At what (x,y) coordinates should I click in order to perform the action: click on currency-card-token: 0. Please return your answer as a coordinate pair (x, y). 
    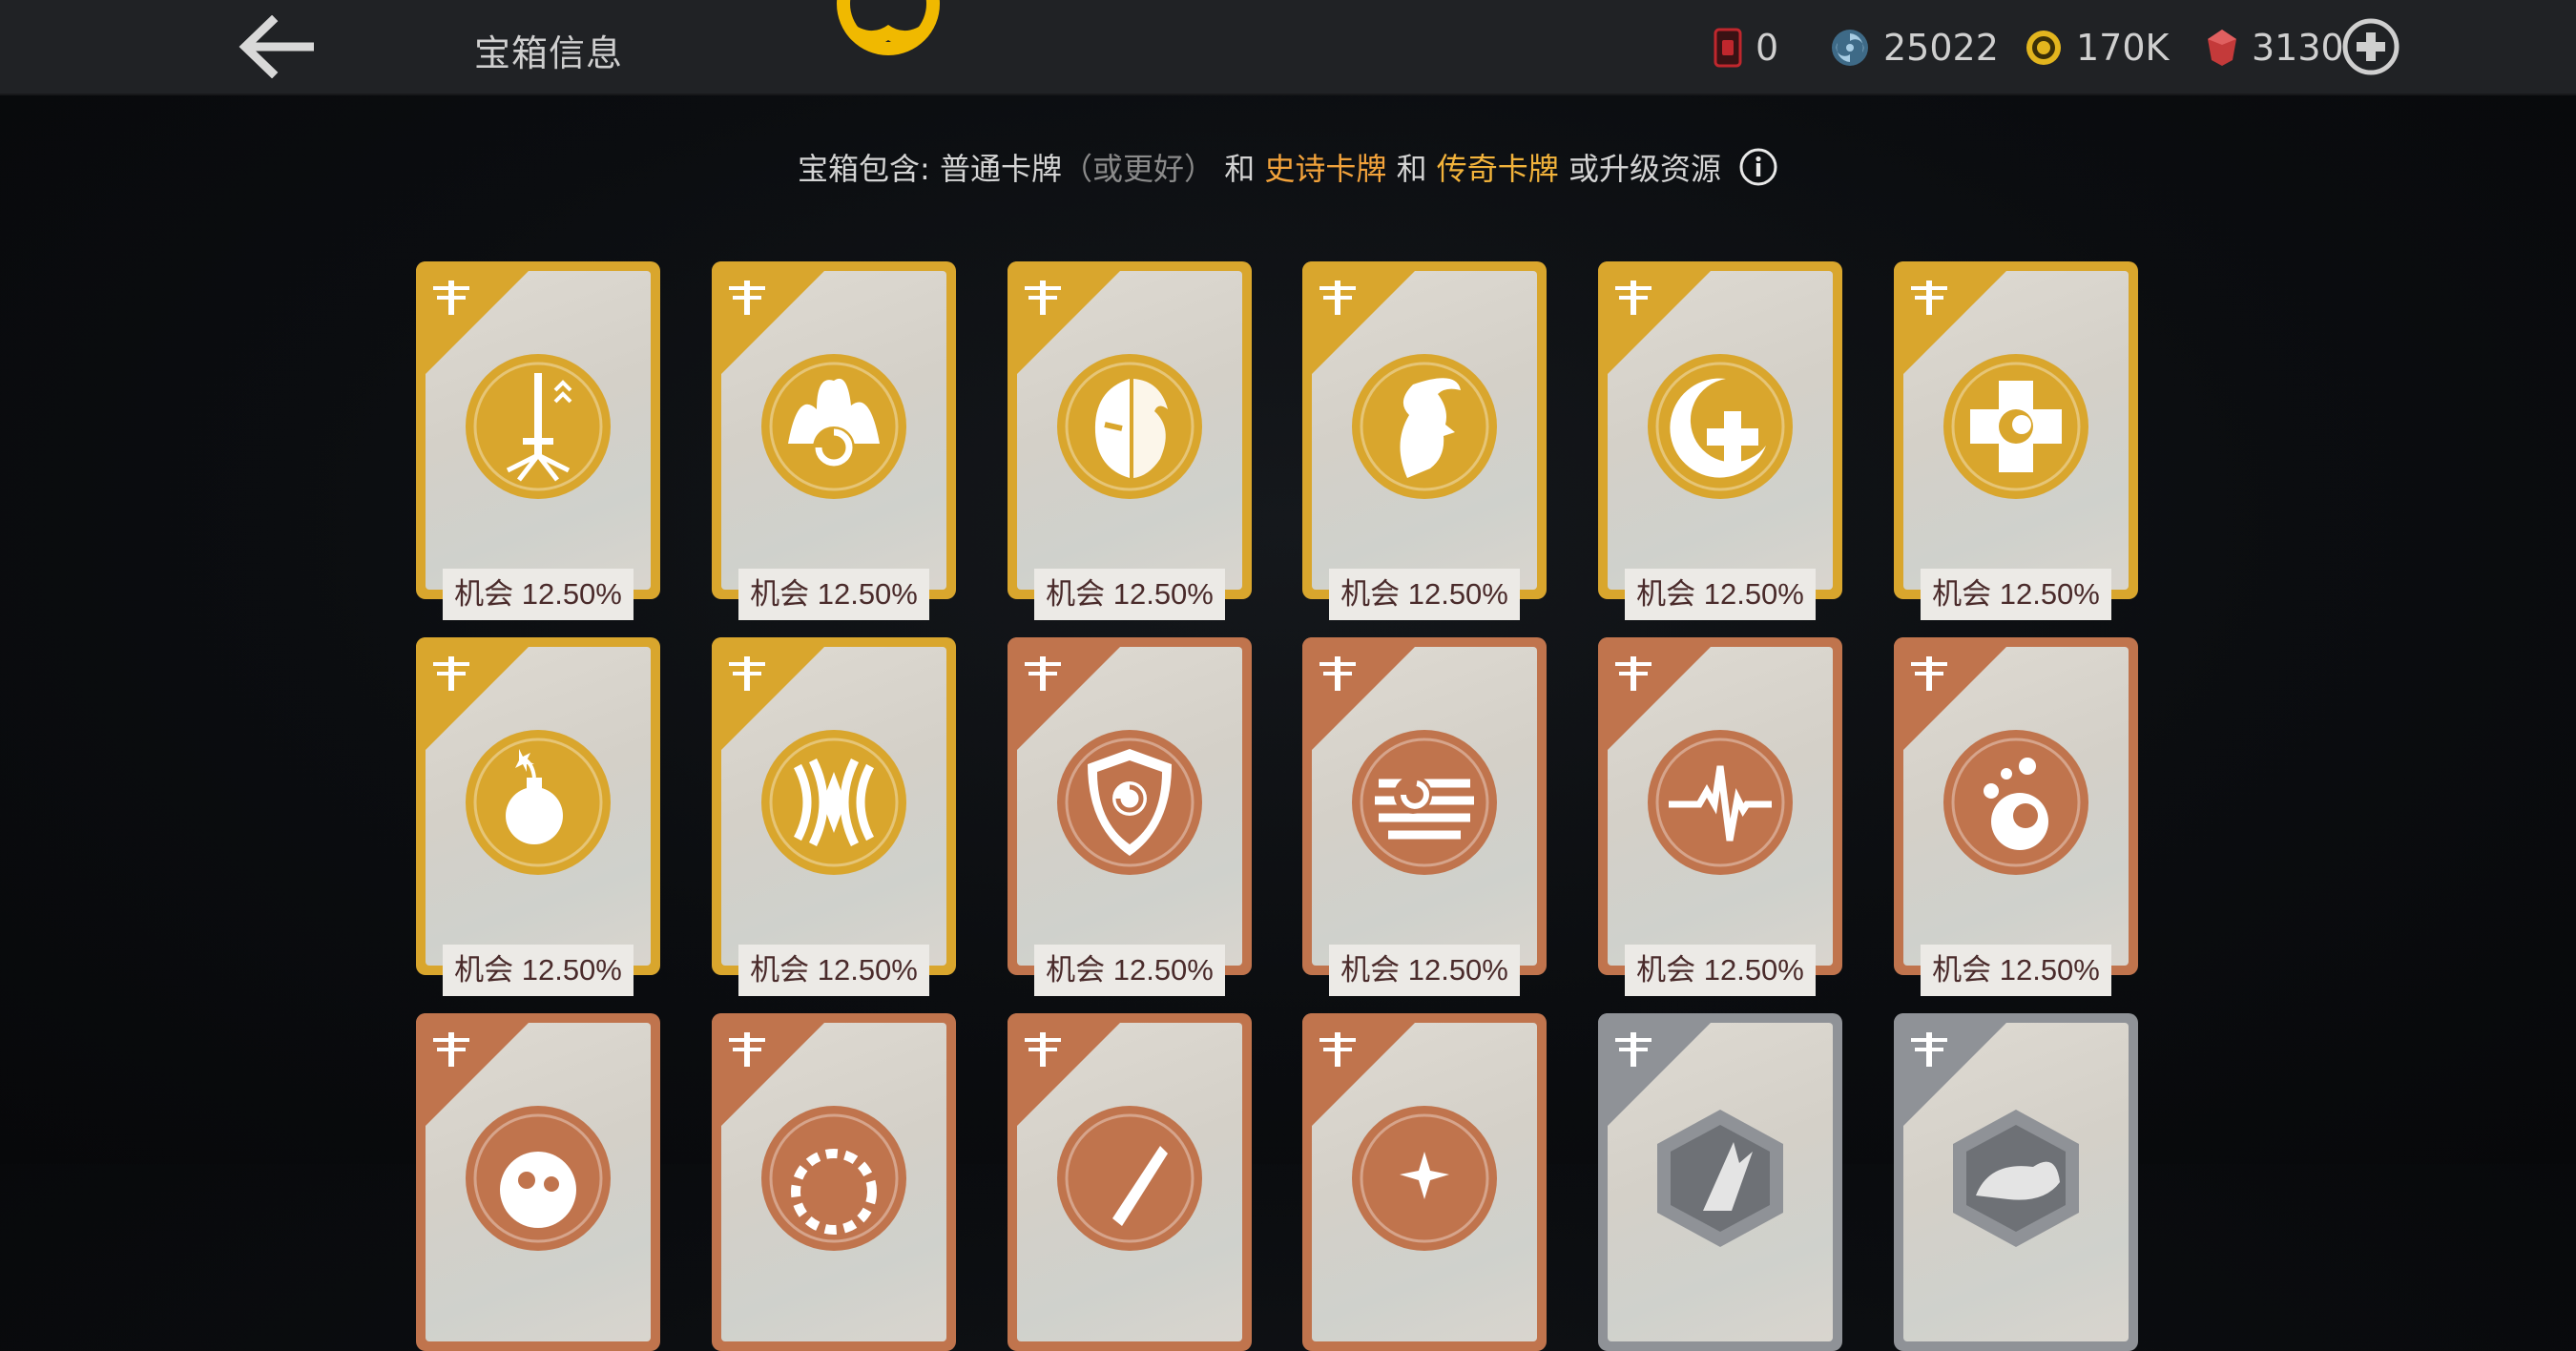
    Looking at the image, I should click on (1746, 48).